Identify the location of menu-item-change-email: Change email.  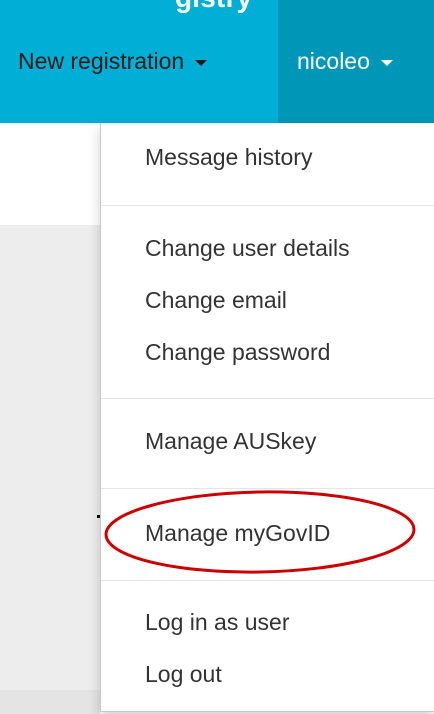
(216, 300).